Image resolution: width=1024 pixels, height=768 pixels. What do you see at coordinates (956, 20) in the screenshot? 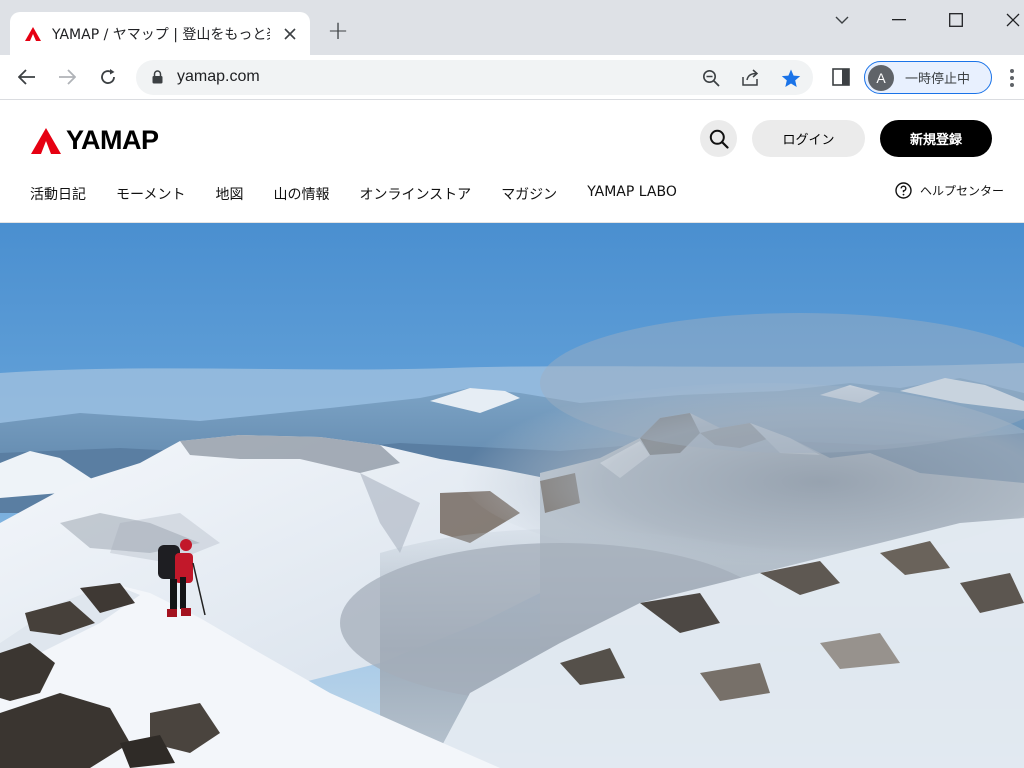
I see `maximize-icon` at bounding box center [956, 20].